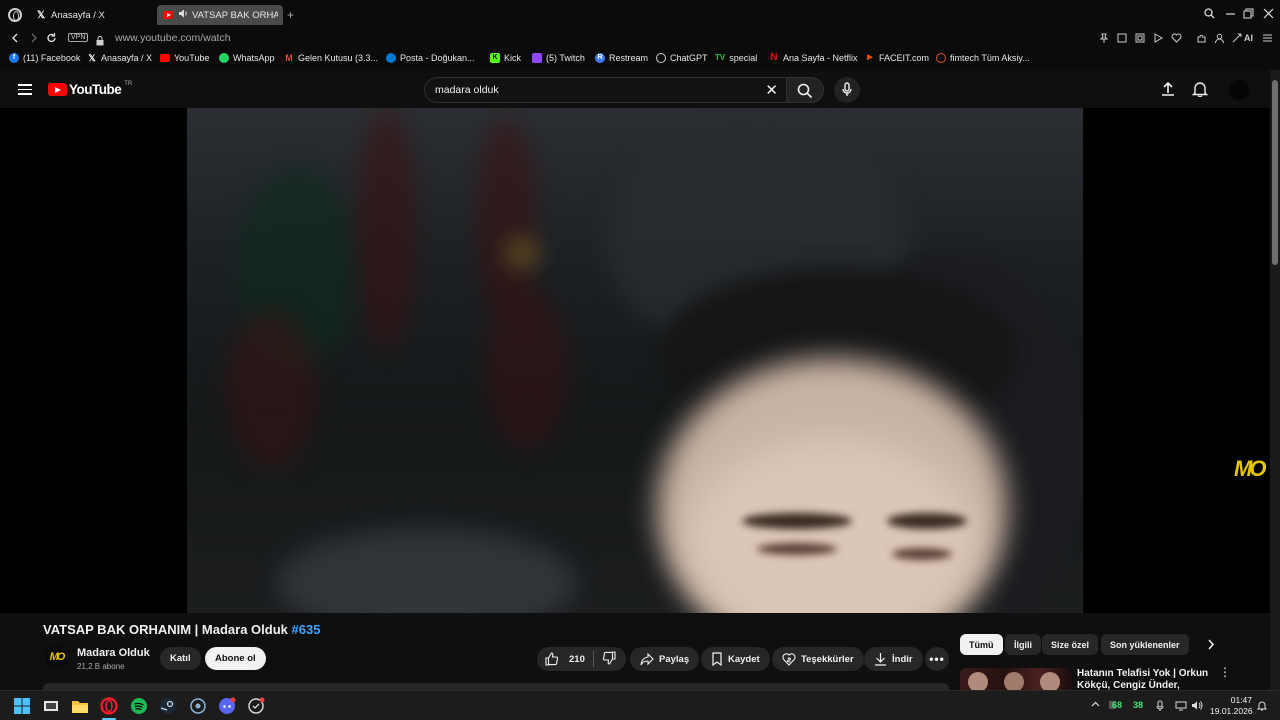 This screenshot has width=1280, height=720. What do you see at coordinates (168, 706) in the screenshot?
I see `steam-icon` at bounding box center [168, 706].